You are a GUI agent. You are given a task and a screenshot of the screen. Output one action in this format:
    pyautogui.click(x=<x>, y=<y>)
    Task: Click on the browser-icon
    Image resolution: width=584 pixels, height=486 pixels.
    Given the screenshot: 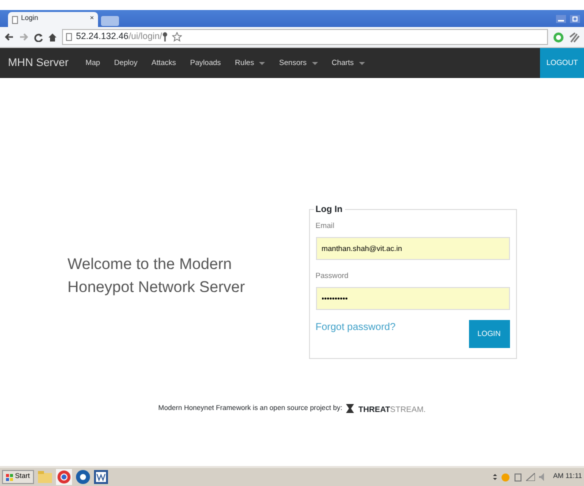 What is the action you would take?
    pyautogui.click(x=64, y=477)
    